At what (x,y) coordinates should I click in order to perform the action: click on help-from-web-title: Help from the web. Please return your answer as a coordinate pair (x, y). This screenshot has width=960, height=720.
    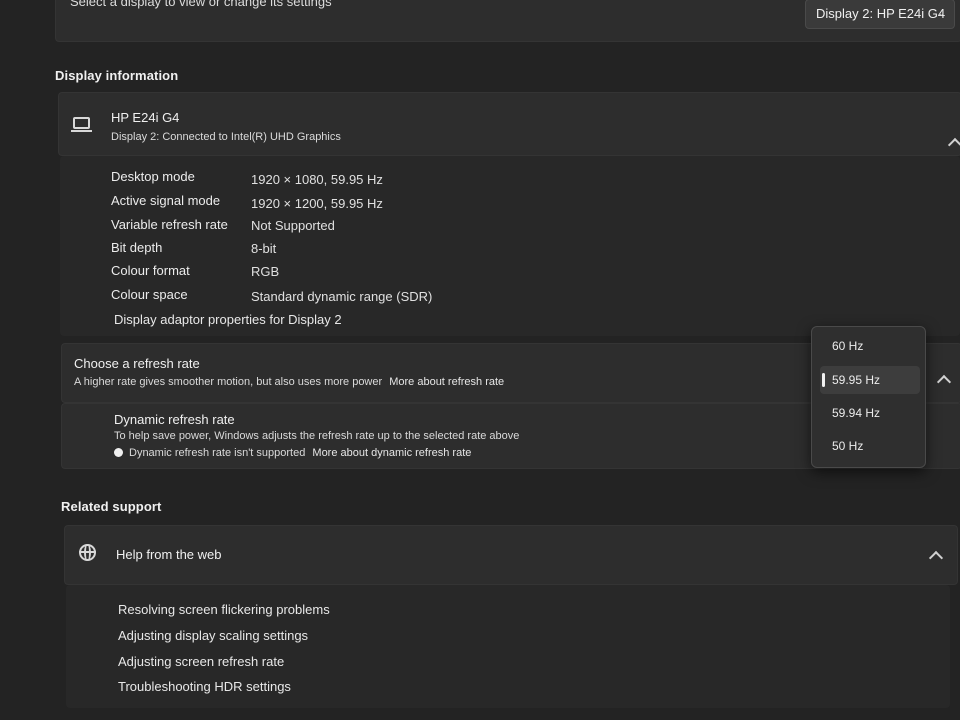
    Looking at the image, I should click on (169, 554).